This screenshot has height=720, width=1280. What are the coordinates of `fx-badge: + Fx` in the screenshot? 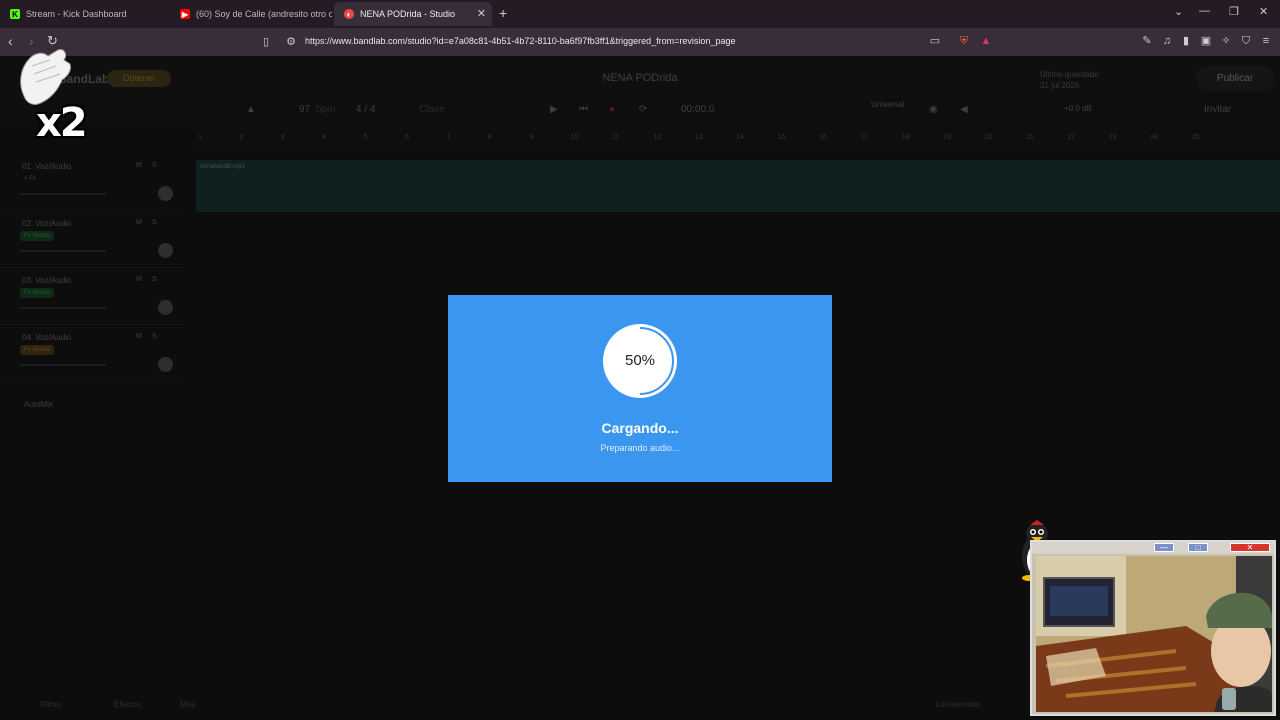 It's located at (30, 179).